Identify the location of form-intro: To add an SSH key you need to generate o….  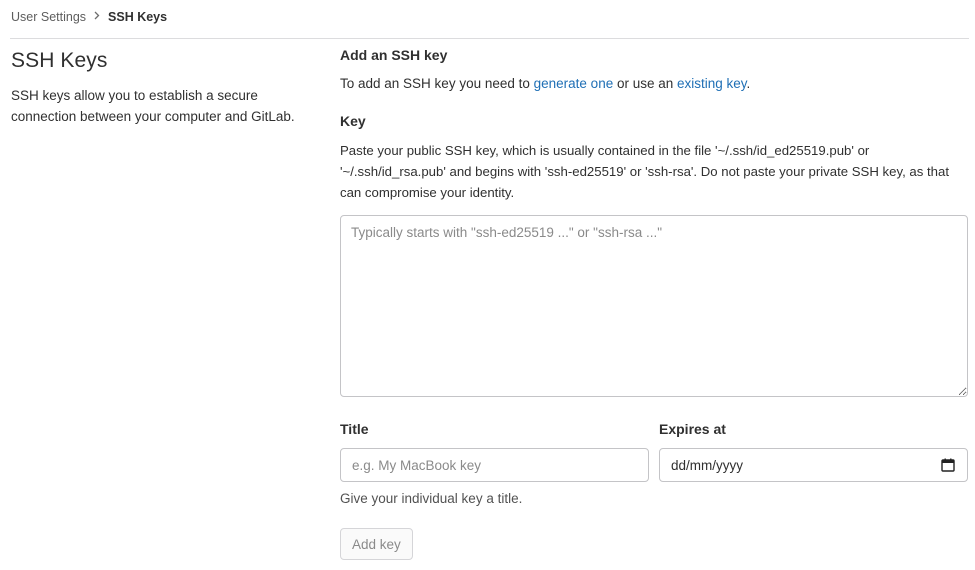
(654, 84).